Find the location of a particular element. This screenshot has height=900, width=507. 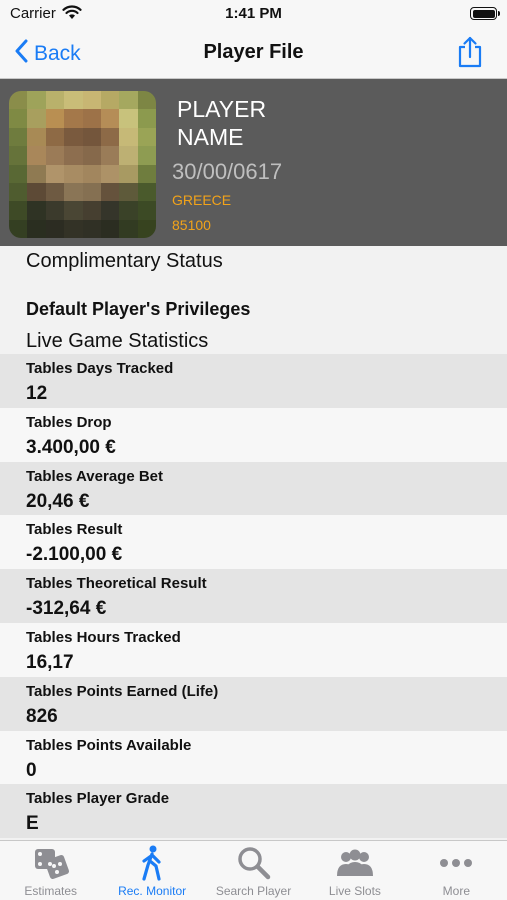

tab-rec-monitor: Rec. Monitor is located at coordinates (151, 870).